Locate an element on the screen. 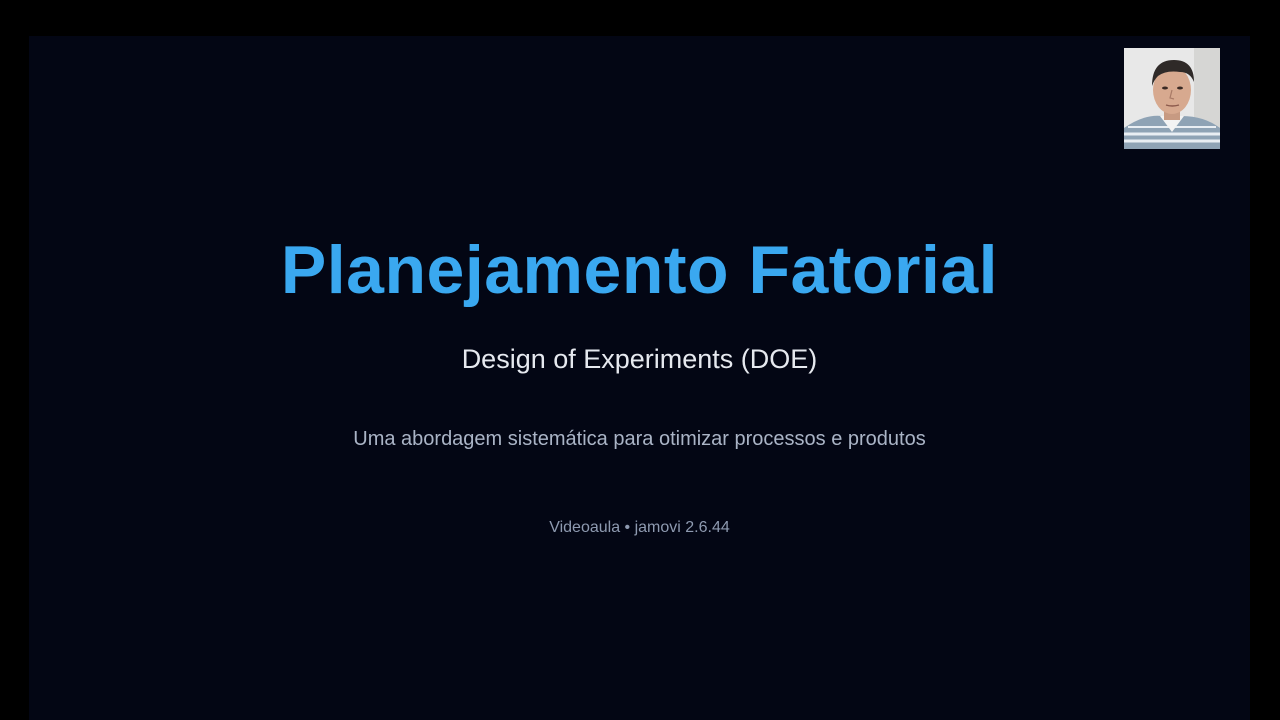  slide-subtitle: Design of Experiments (DOE) is located at coordinates (639, 359).